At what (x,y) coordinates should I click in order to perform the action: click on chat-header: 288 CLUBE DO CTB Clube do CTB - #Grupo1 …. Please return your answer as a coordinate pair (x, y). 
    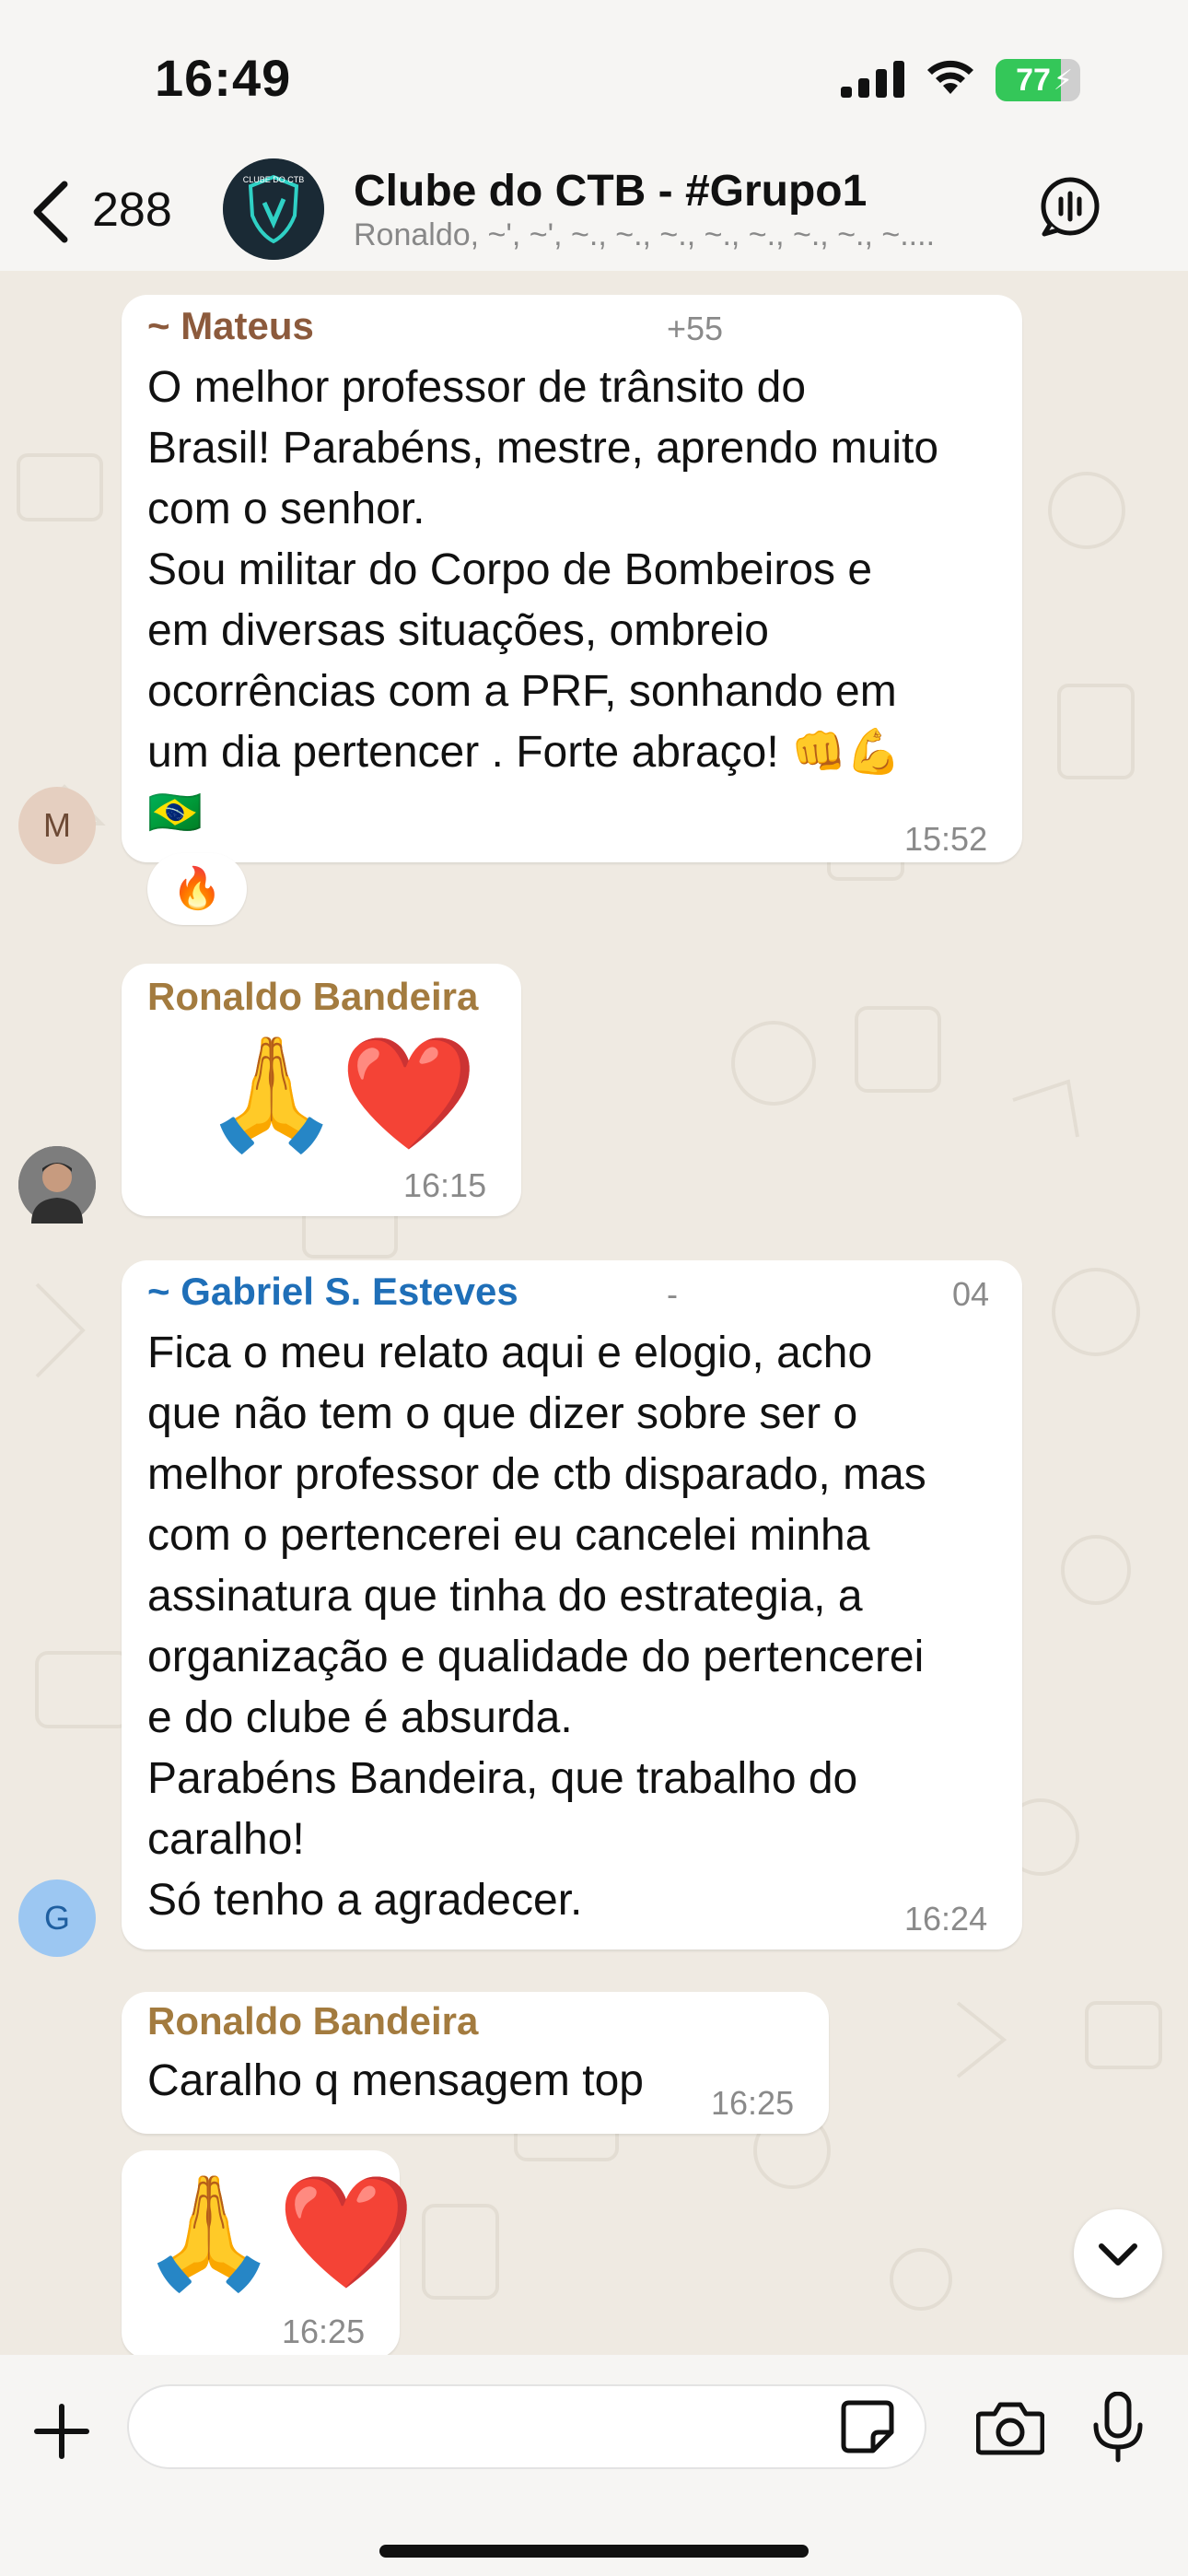
    Looking at the image, I should click on (594, 214).